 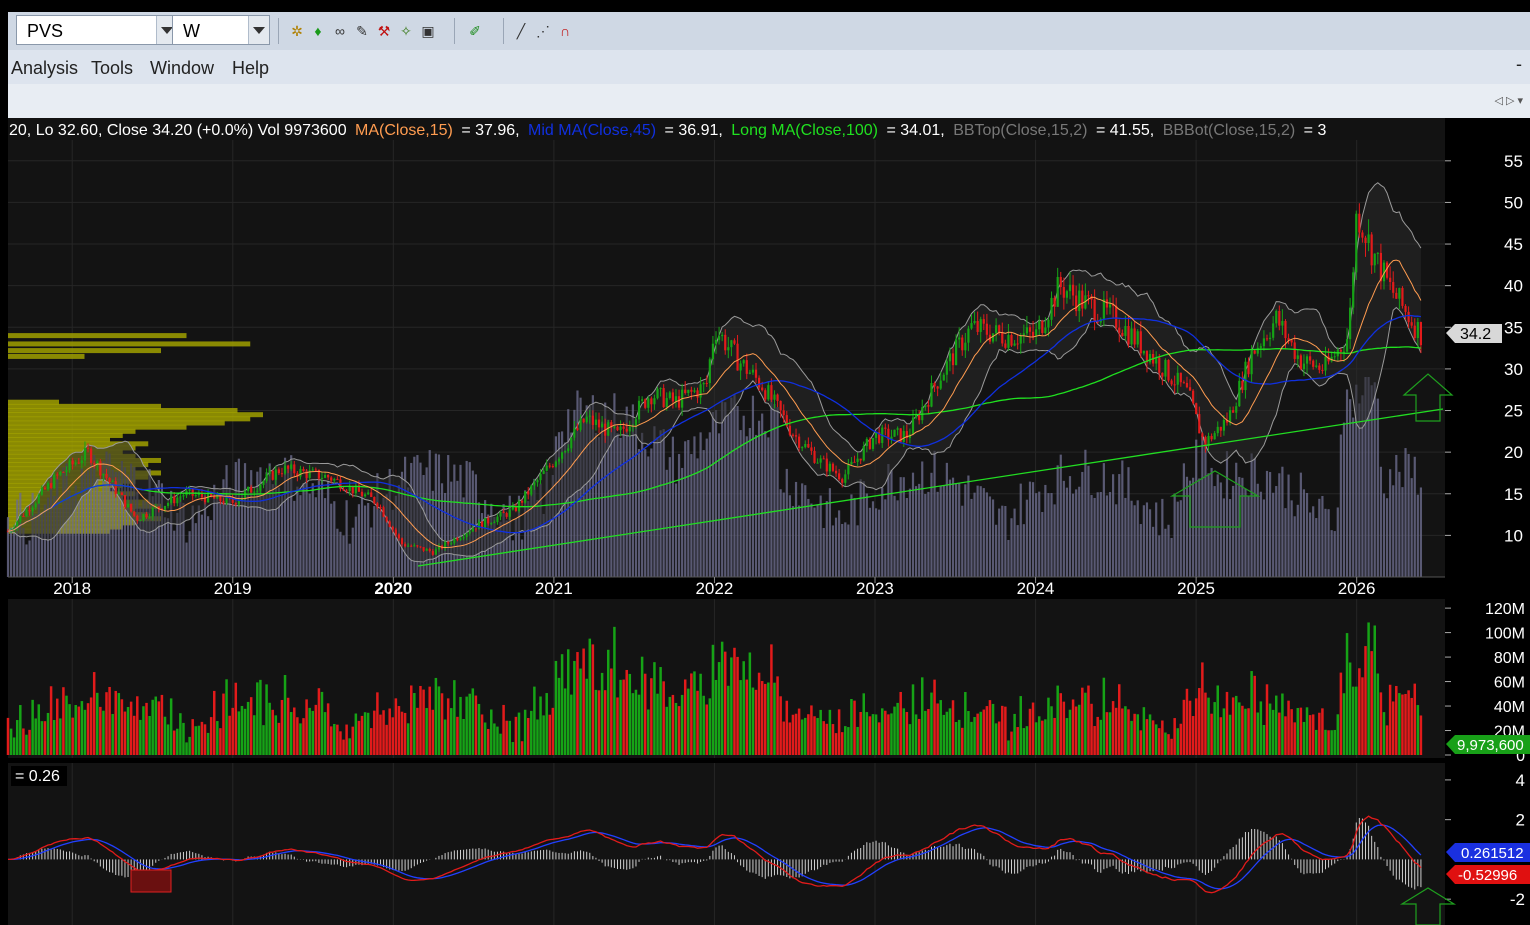 What do you see at coordinates (318, 31) in the screenshot?
I see `signal-icon: ♦` at bounding box center [318, 31].